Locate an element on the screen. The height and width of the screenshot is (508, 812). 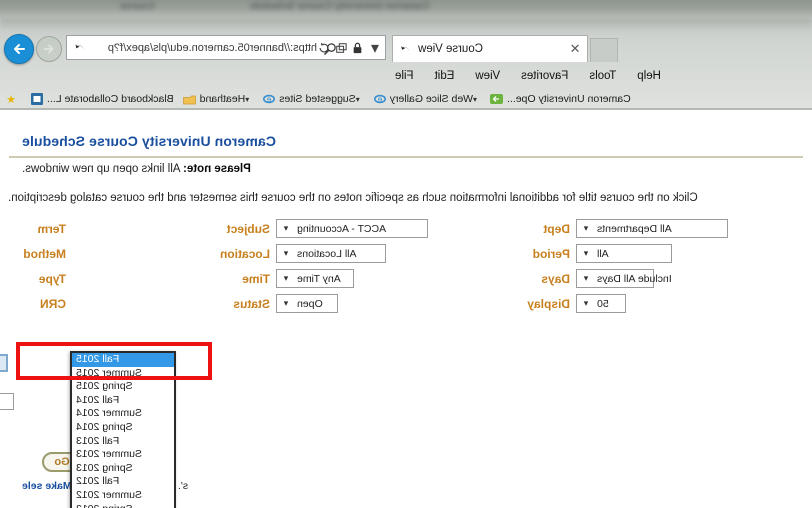
select-period-value: All is located at coordinates (603, 253).